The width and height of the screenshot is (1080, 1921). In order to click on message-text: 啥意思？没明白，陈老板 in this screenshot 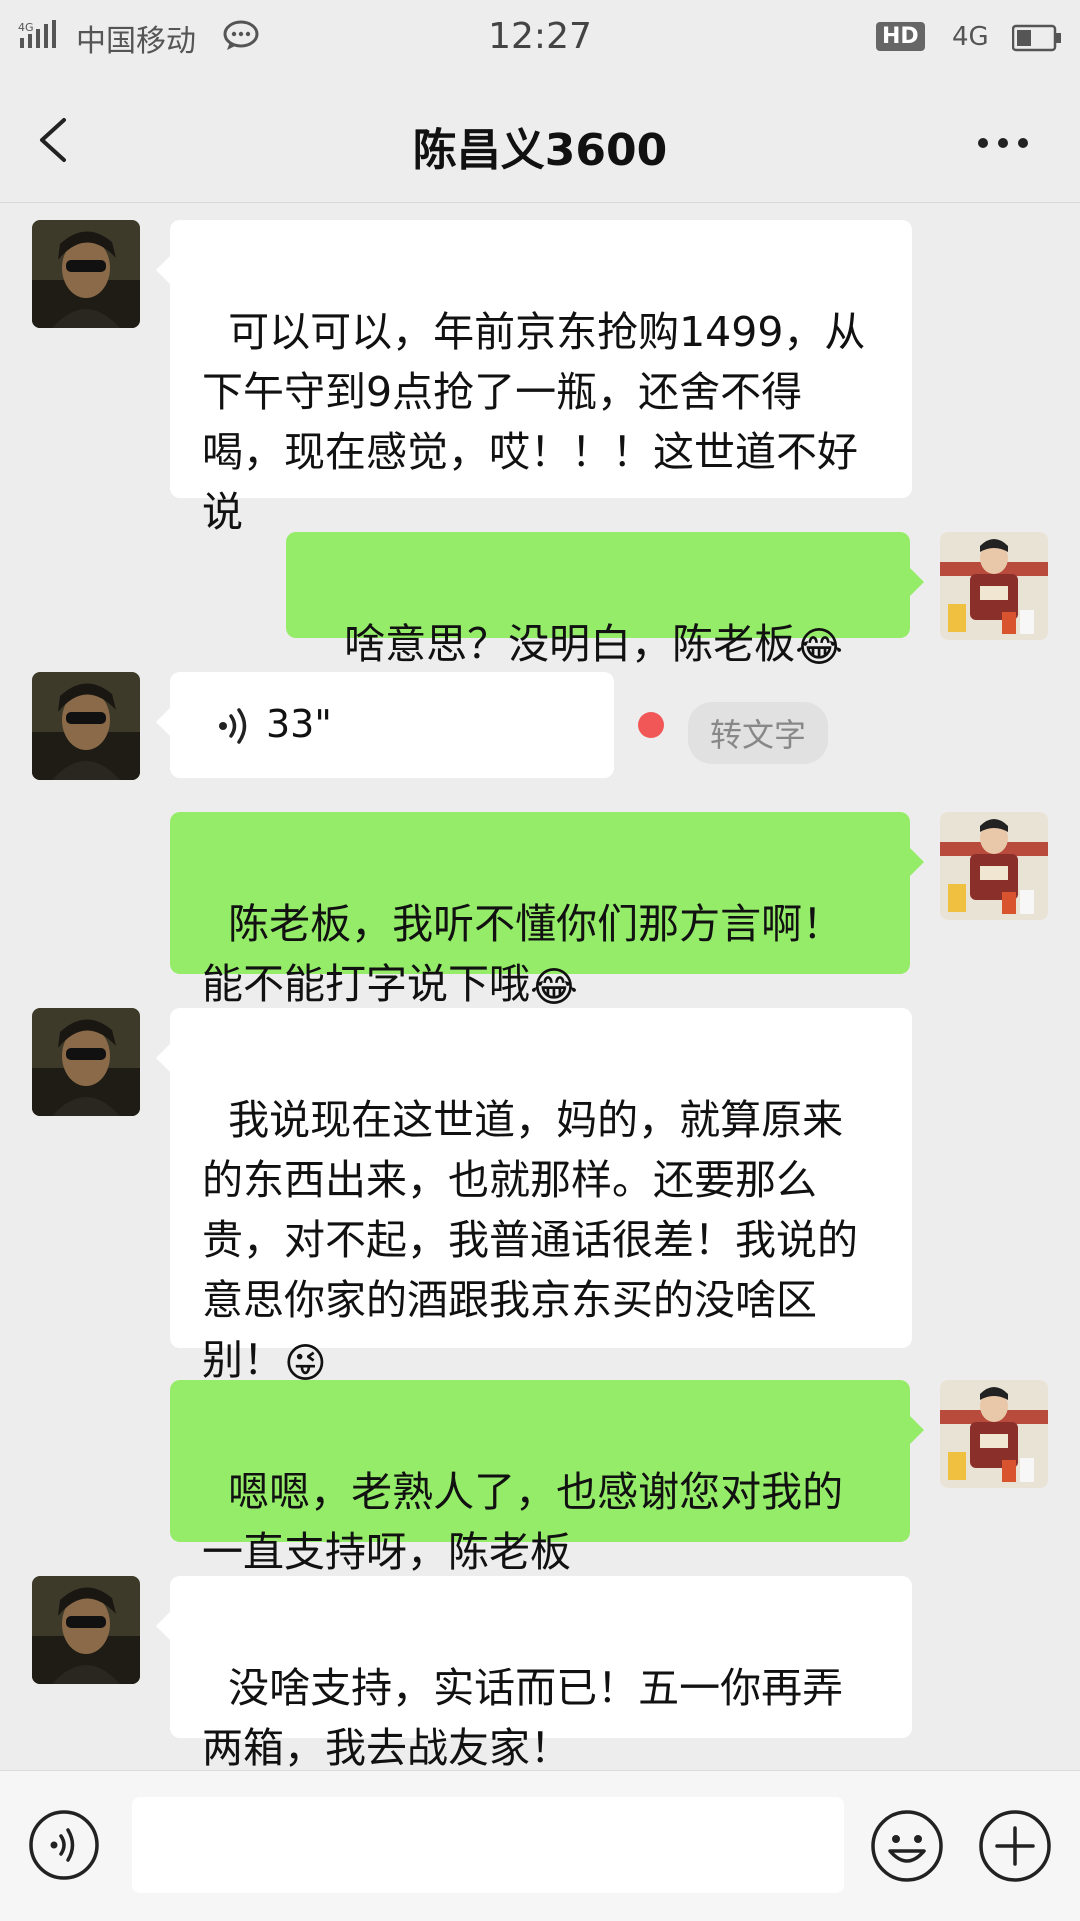, I will do `click(570, 644)`.